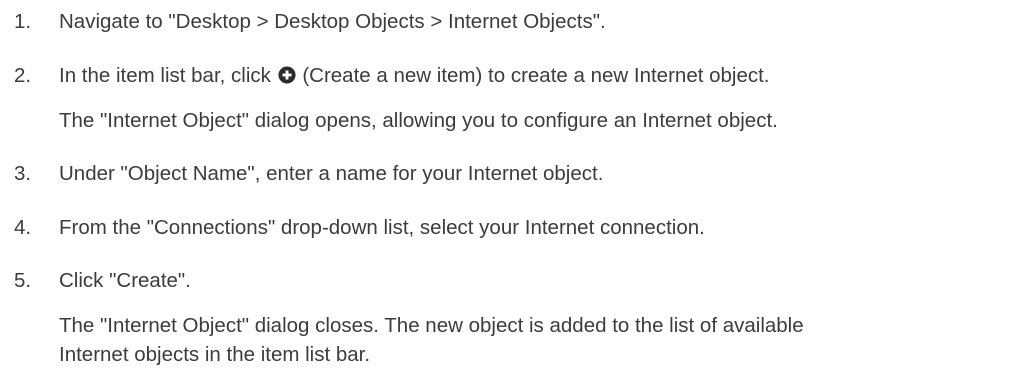 The image size is (1023, 385). I want to click on step-number: 4., so click(23, 227).